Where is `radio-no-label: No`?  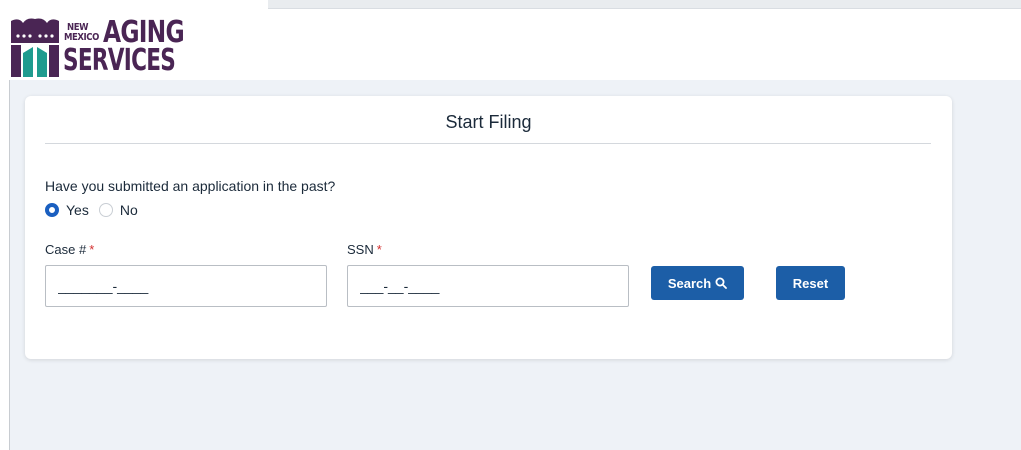
radio-no-label: No is located at coordinates (128, 210).